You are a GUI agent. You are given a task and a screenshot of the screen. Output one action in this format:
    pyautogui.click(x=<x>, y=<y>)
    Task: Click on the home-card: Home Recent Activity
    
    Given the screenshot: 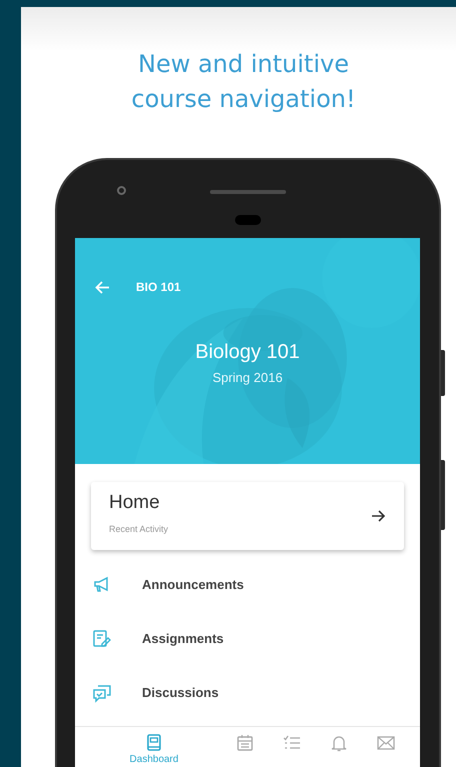 What is the action you would take?
    pyautogui.click(x=247, y=516)
    